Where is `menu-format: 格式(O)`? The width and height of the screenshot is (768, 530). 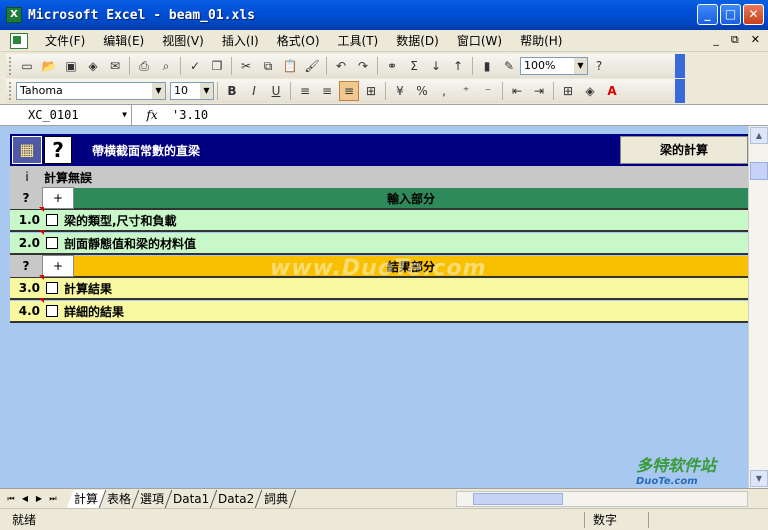
menu-format: 格式(O) is located at coordinates (298, 40).